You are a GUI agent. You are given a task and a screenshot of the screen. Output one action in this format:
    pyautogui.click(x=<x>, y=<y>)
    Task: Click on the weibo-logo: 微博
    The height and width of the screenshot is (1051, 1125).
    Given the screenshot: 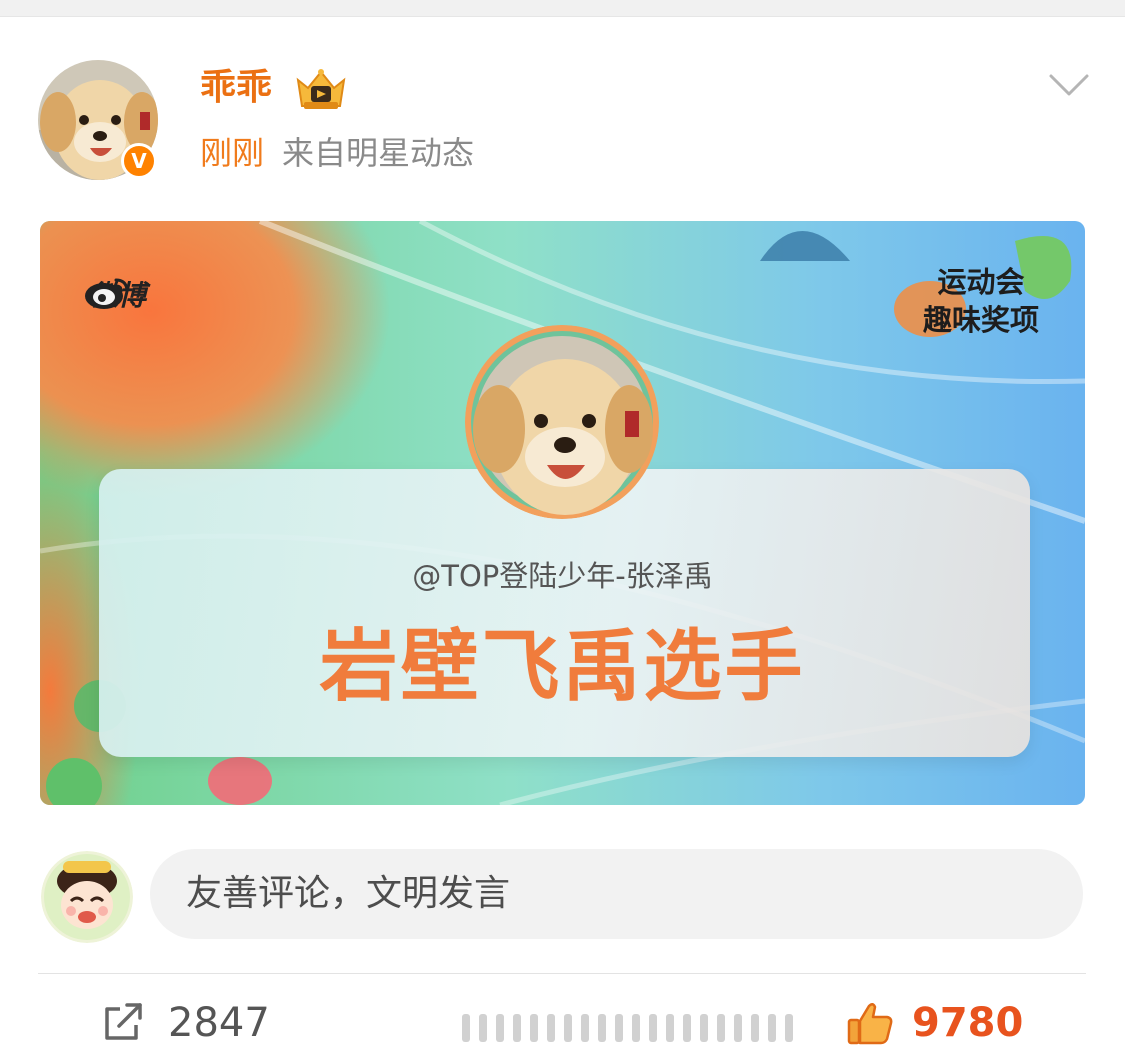 What is the action you would take?
    pyautogui.click(x=115, y=296)
    